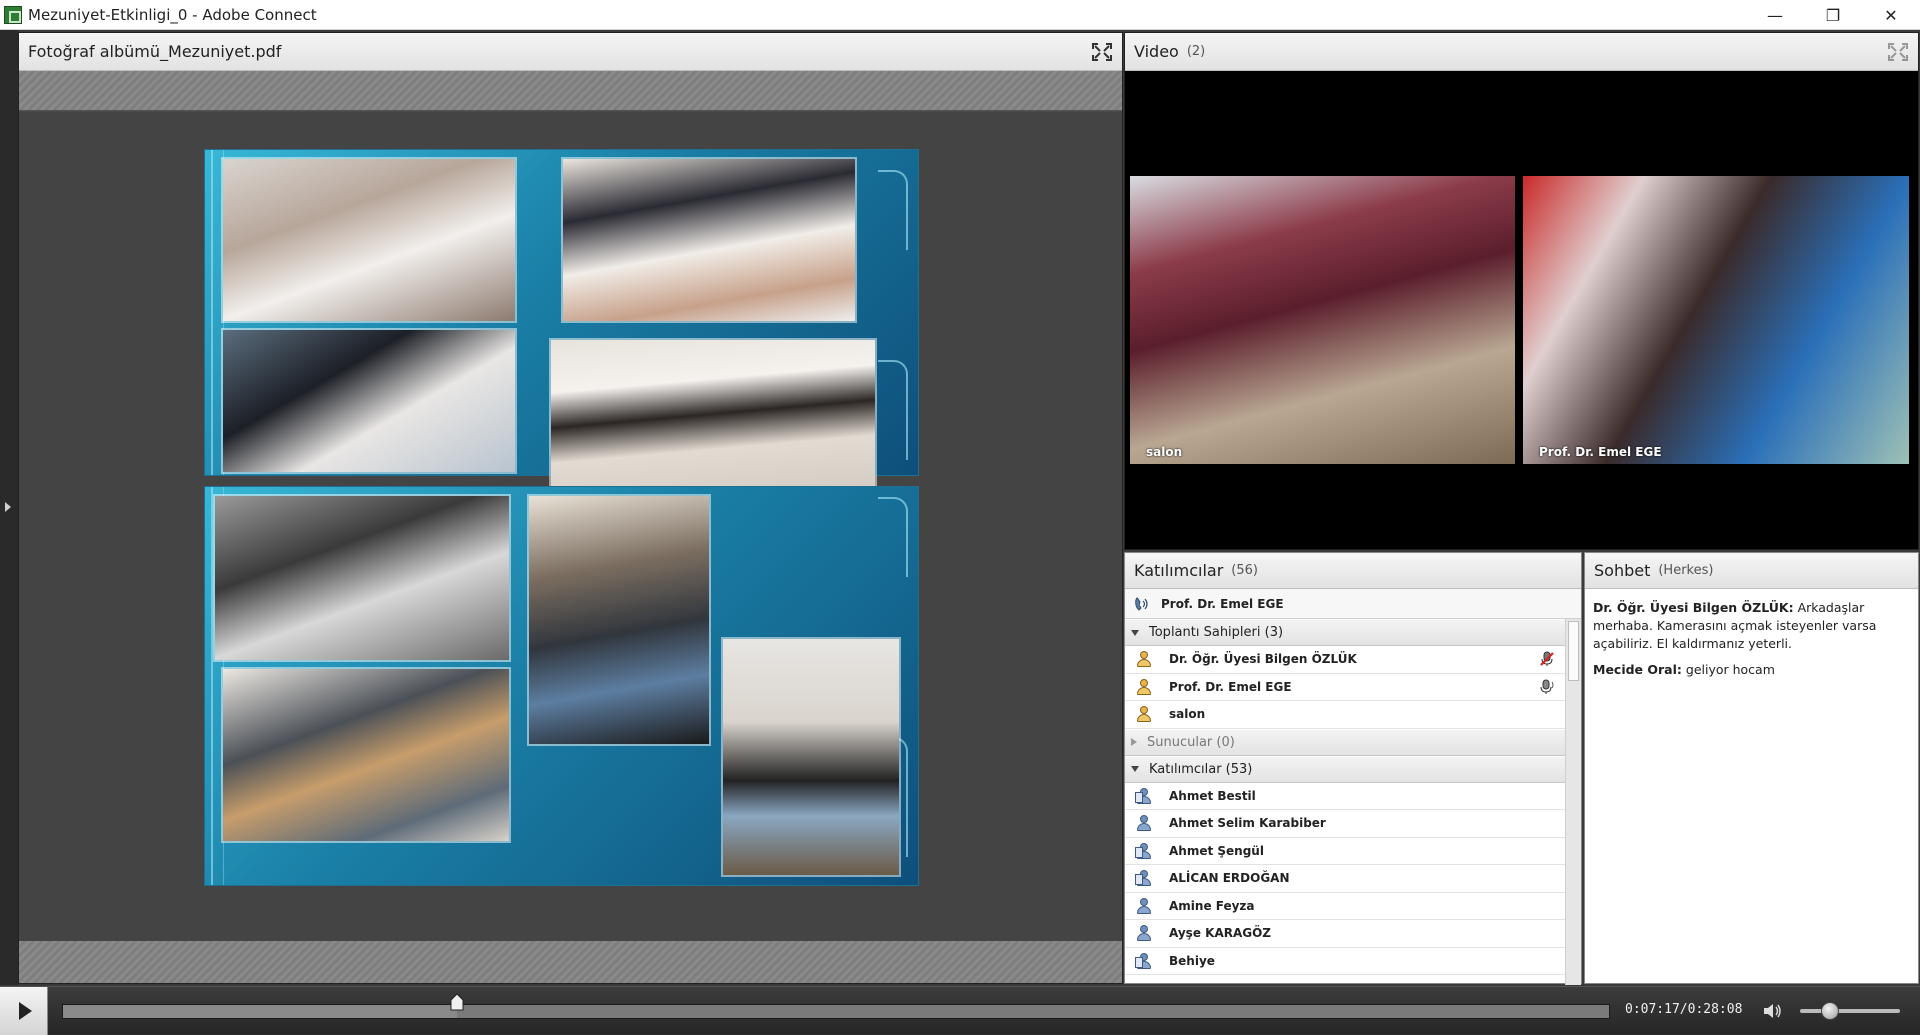 This screenshot has height=1035, width=1920. Describe the element at coordinates (1716, 320) in the screenshot. I see `video-tile-speaker: Prof. Dr. Emel EGE` at that location.